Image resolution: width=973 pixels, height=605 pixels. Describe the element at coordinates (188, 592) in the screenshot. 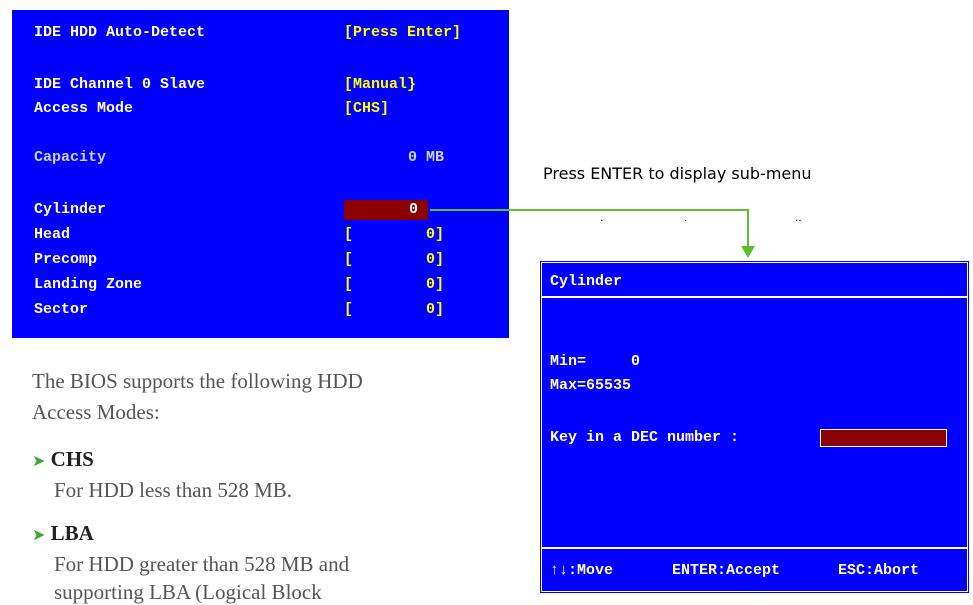

I see `mode-lba-desc-2: supporting LBA (Logical Block` at that location.